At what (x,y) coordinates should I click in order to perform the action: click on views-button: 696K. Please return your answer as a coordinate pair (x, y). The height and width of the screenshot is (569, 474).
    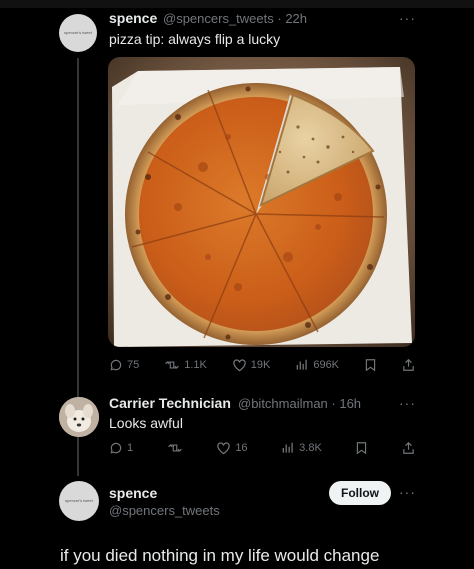
    Looking at the image, I should click on (317, 365).